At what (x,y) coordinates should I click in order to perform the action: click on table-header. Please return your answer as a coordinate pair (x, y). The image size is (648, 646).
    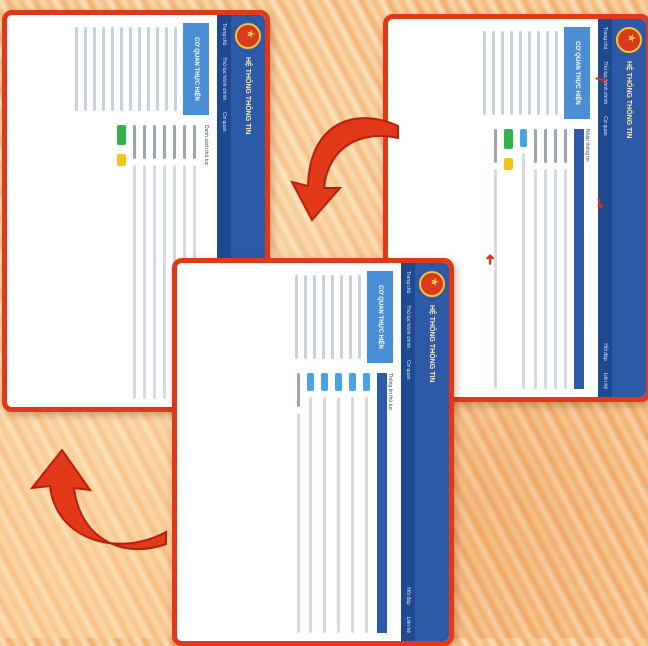
    Looking at the image, I should click on (382, 503).